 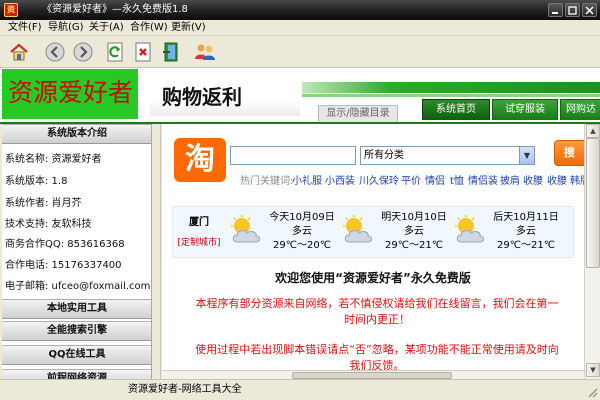 What do you see at coordinates (358, 113) in the screenshot?
I see `toggle-directory-button: 显示/隐藏目录` at bounding box center [358, 113].